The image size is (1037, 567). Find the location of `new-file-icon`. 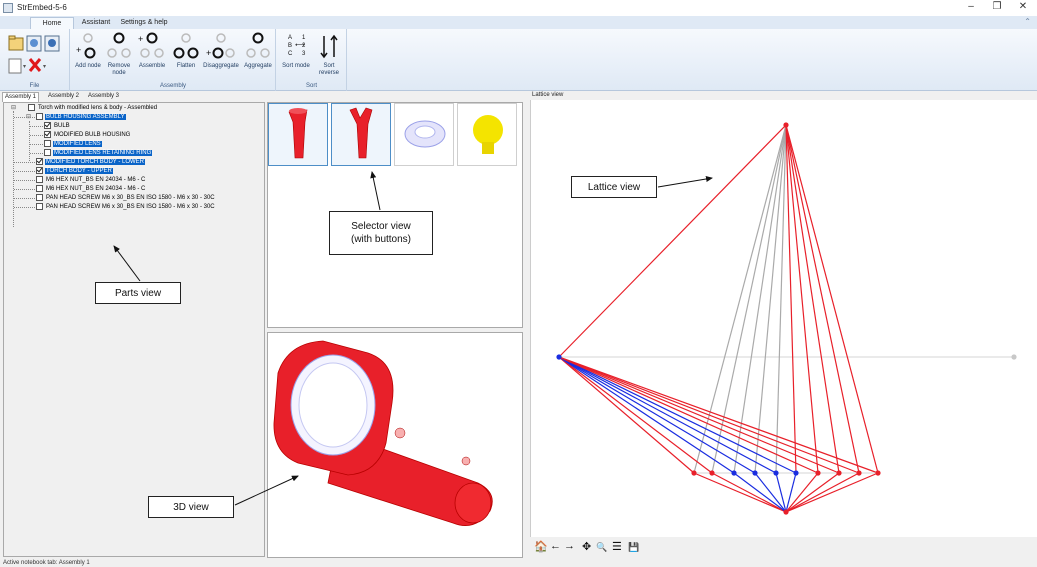

new-file-icon is located at coordinates (15, 66).